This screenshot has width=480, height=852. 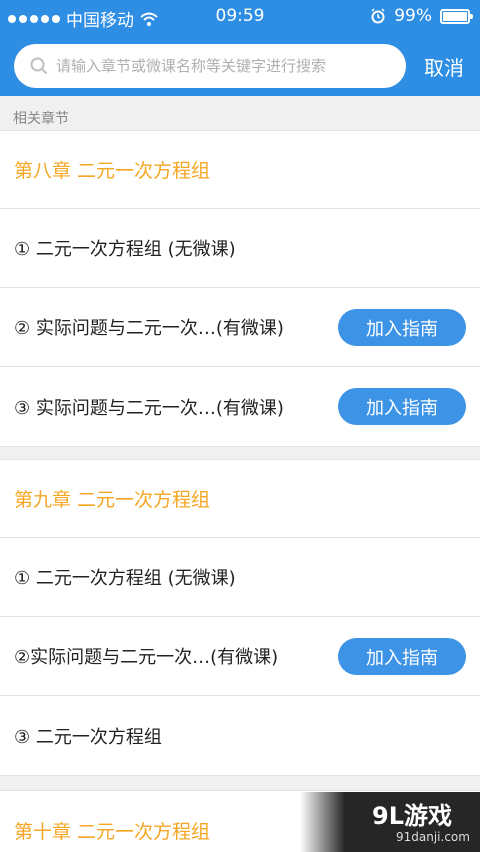 What do you see at coordinates (240, 170) in the screenshot?
I see `chapter-title: 第八章 二元一次方程组` at bounding box center [240, 170].